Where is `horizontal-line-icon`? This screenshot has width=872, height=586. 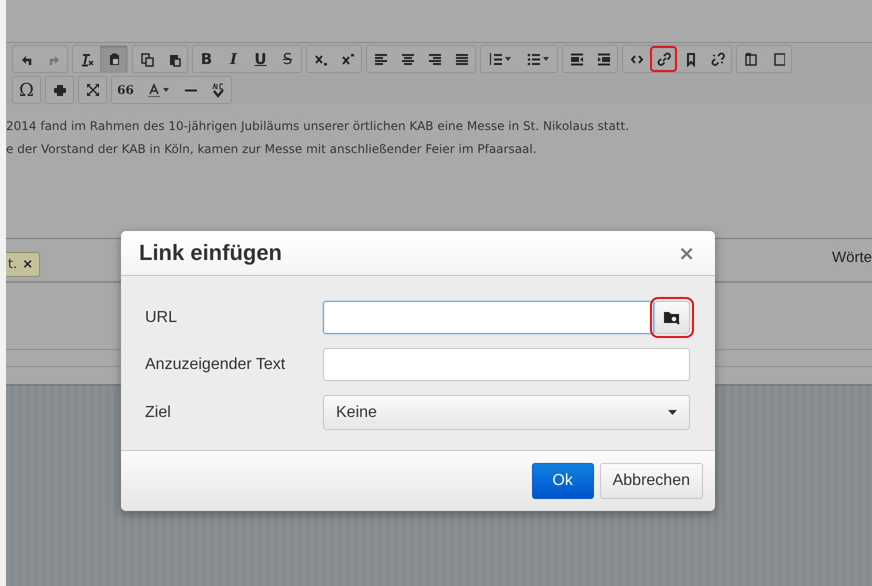 horizontal-line-icon is located at coordinates (191, 90).